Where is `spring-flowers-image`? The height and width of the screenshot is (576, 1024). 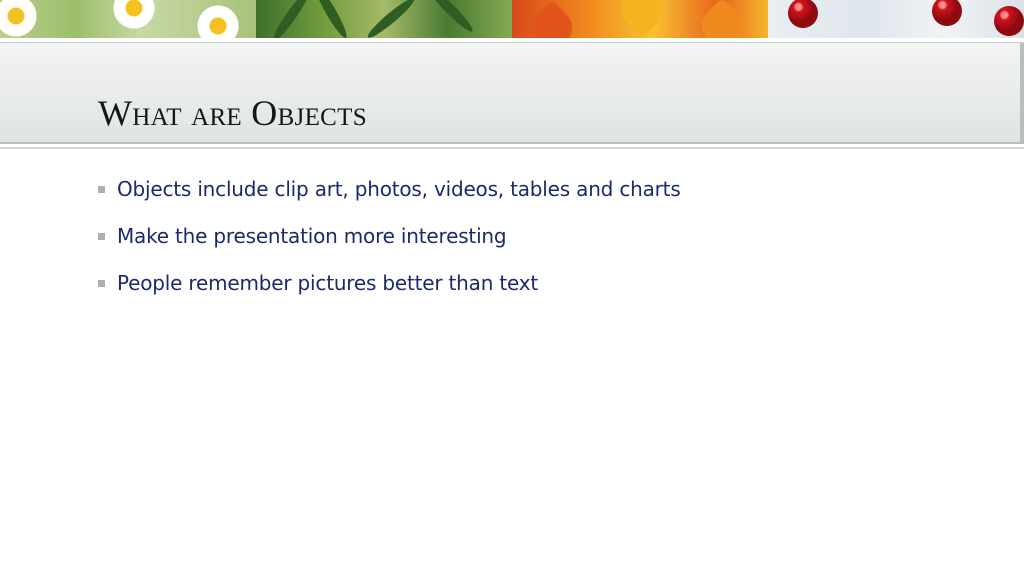 spring-flowers-image is located at coordinates (128, 19).